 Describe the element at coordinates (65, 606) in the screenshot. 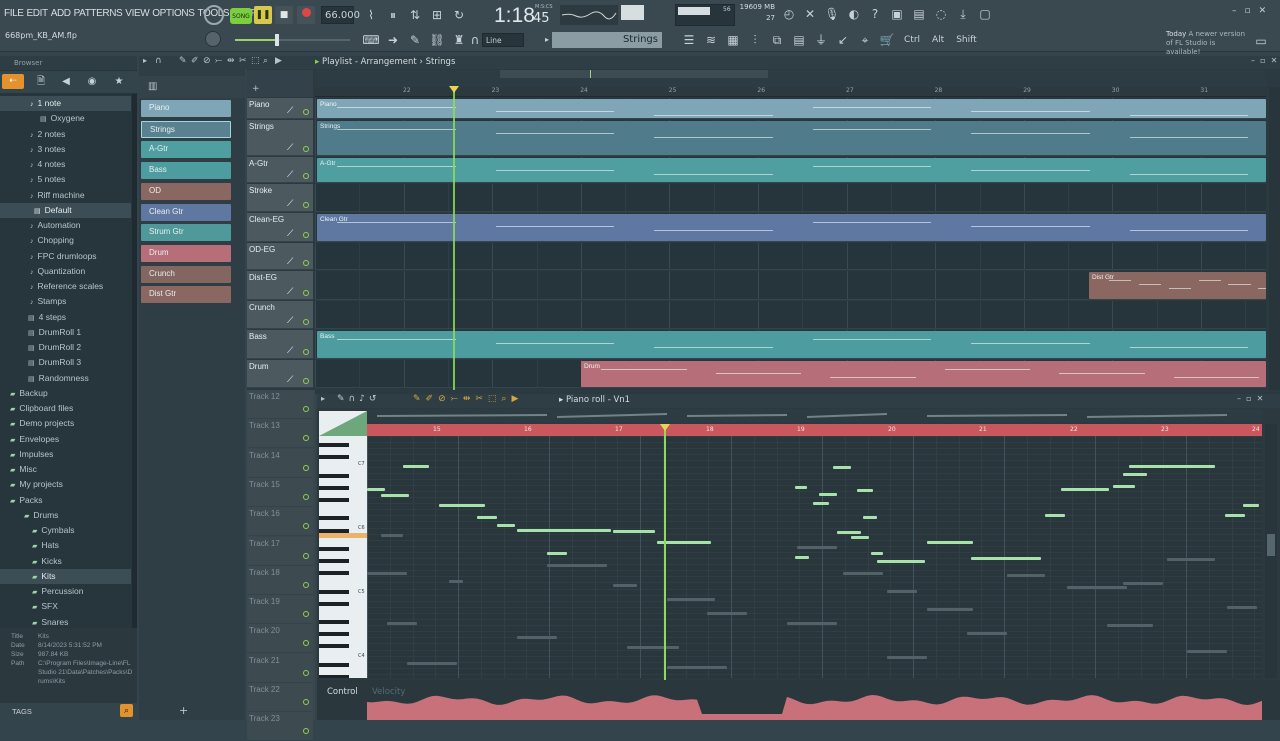

I see `browser-item: ▰ SFX` at that location.